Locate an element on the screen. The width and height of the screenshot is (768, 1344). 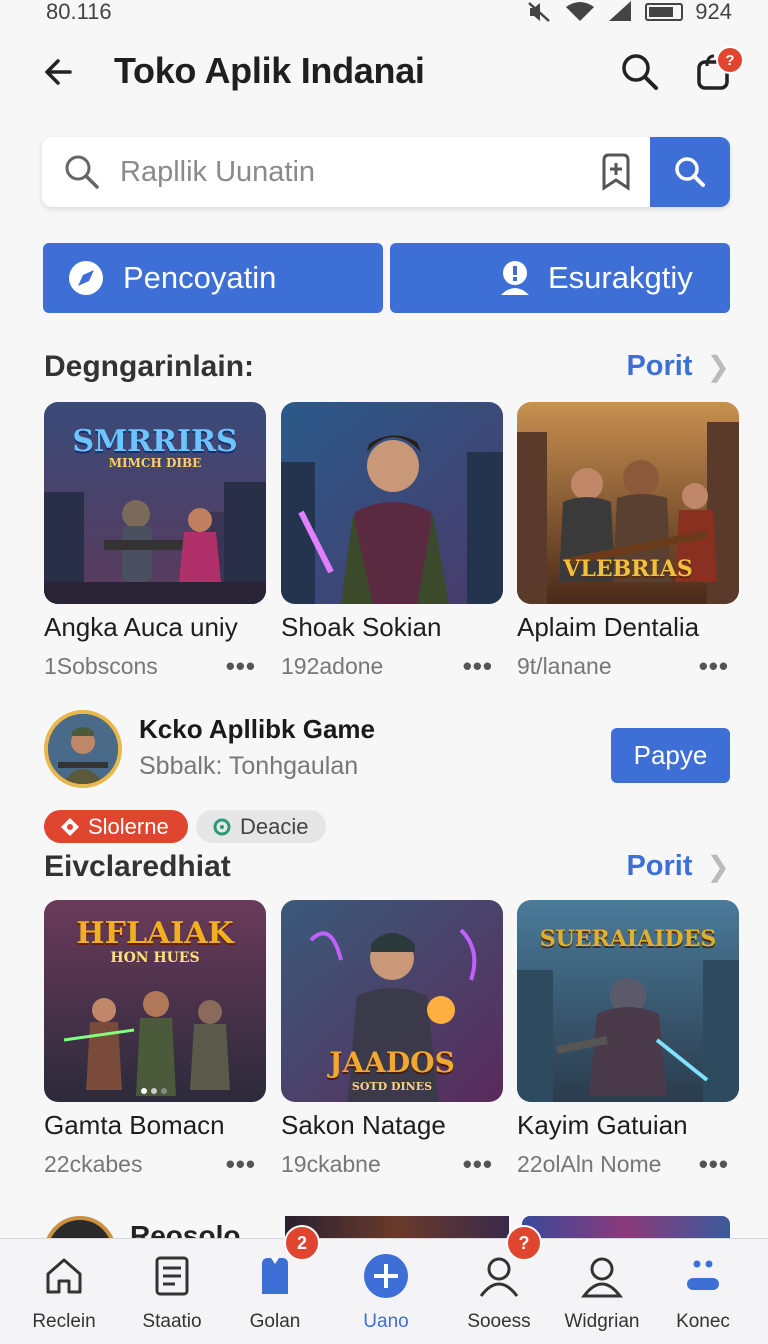
featured-app-avatar is located at coordinates (83, 749).